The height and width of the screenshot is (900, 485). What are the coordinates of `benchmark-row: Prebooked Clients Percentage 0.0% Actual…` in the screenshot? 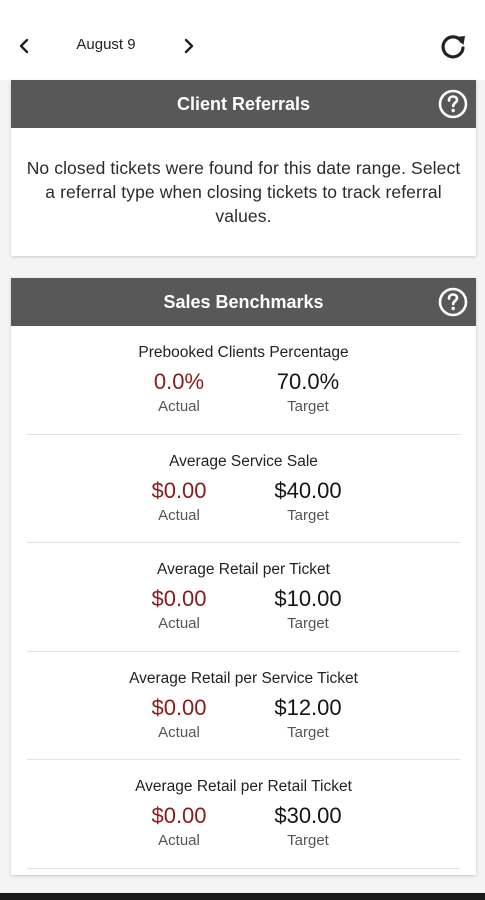 It's located at (243, 380).